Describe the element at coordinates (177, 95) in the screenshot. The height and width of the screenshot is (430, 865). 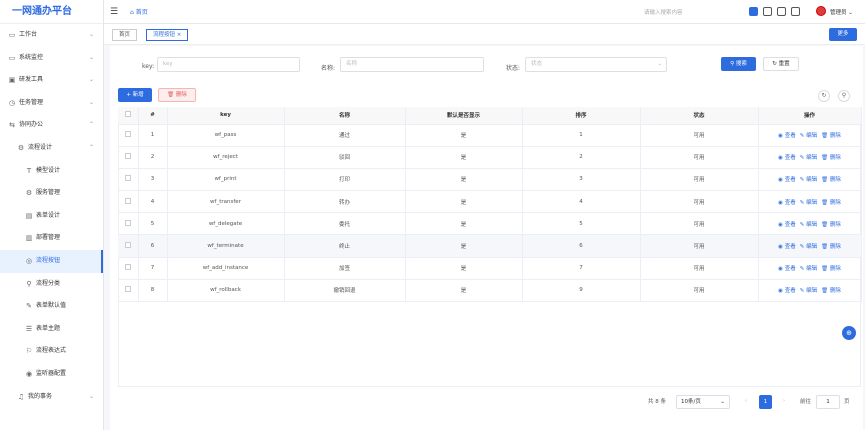
I see `batch-delete-button: 🗑 删除` at that location.